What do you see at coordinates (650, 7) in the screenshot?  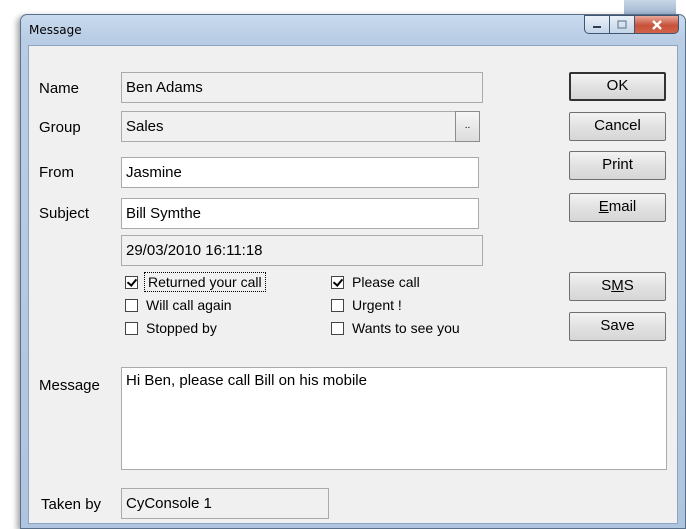 I see `background-decoration` at bounding box center [650, 7].